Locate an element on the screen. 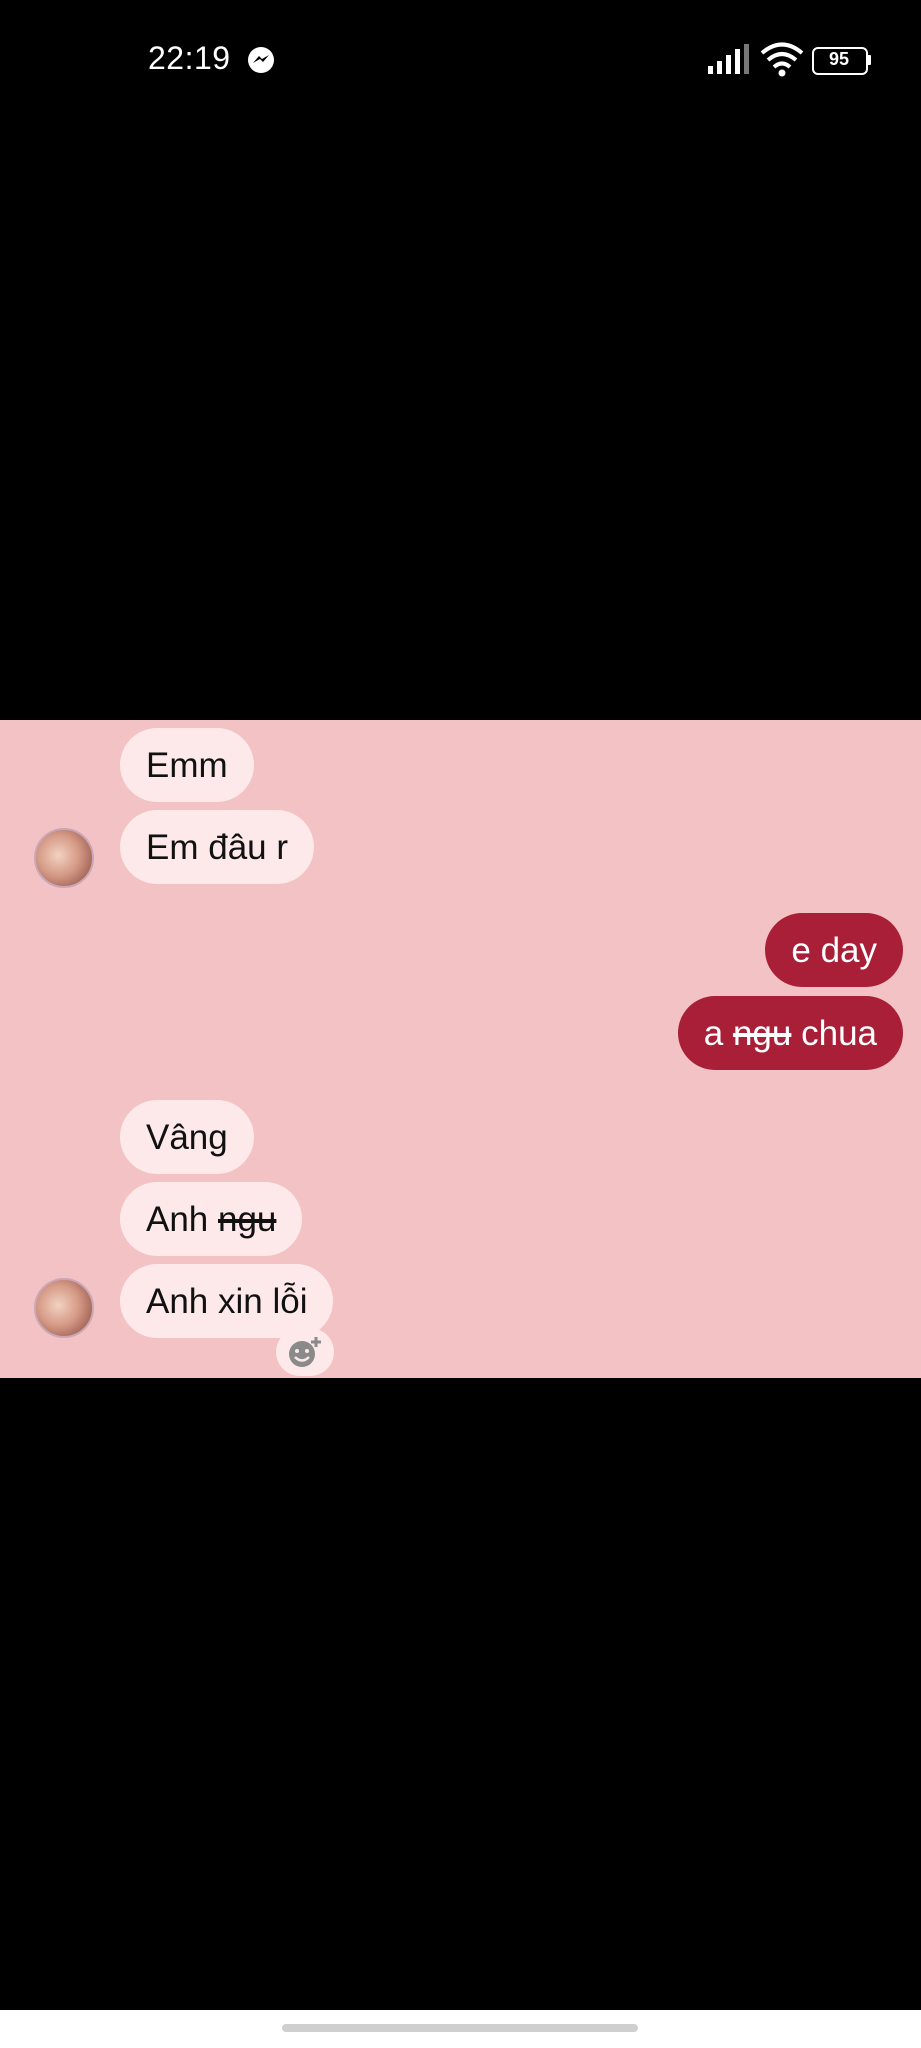 The image size is (921, 2048). status-bar: 22:19 95 is located at coordinates (460, 60).